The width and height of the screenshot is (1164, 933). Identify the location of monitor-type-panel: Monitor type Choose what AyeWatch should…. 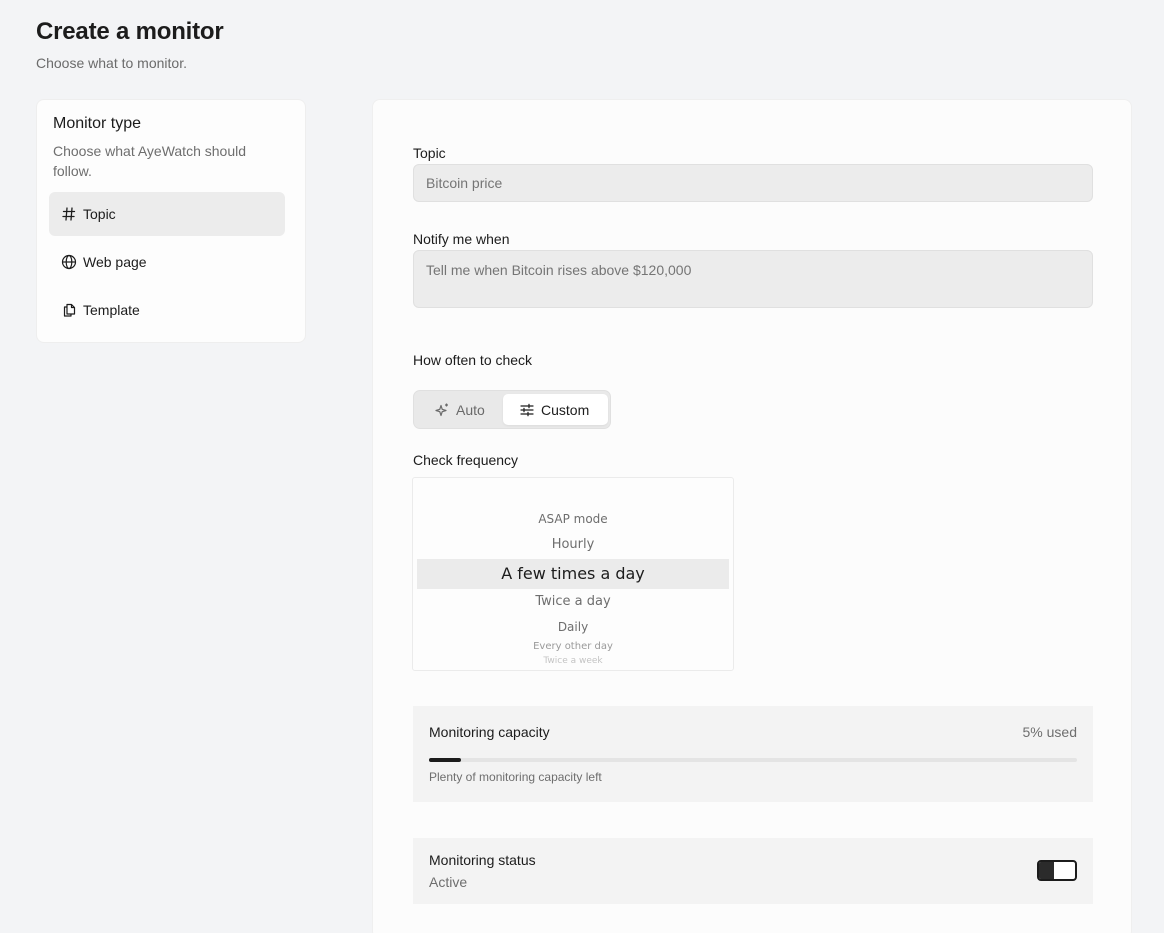
(171, 221).